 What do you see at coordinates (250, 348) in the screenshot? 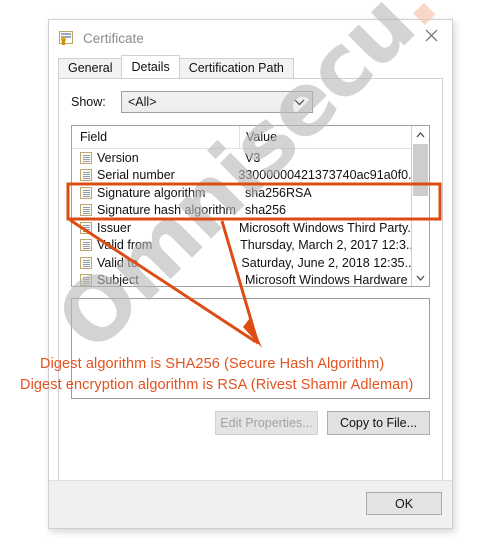
I see `field-detail-pane` at bounding box center [250, 348].